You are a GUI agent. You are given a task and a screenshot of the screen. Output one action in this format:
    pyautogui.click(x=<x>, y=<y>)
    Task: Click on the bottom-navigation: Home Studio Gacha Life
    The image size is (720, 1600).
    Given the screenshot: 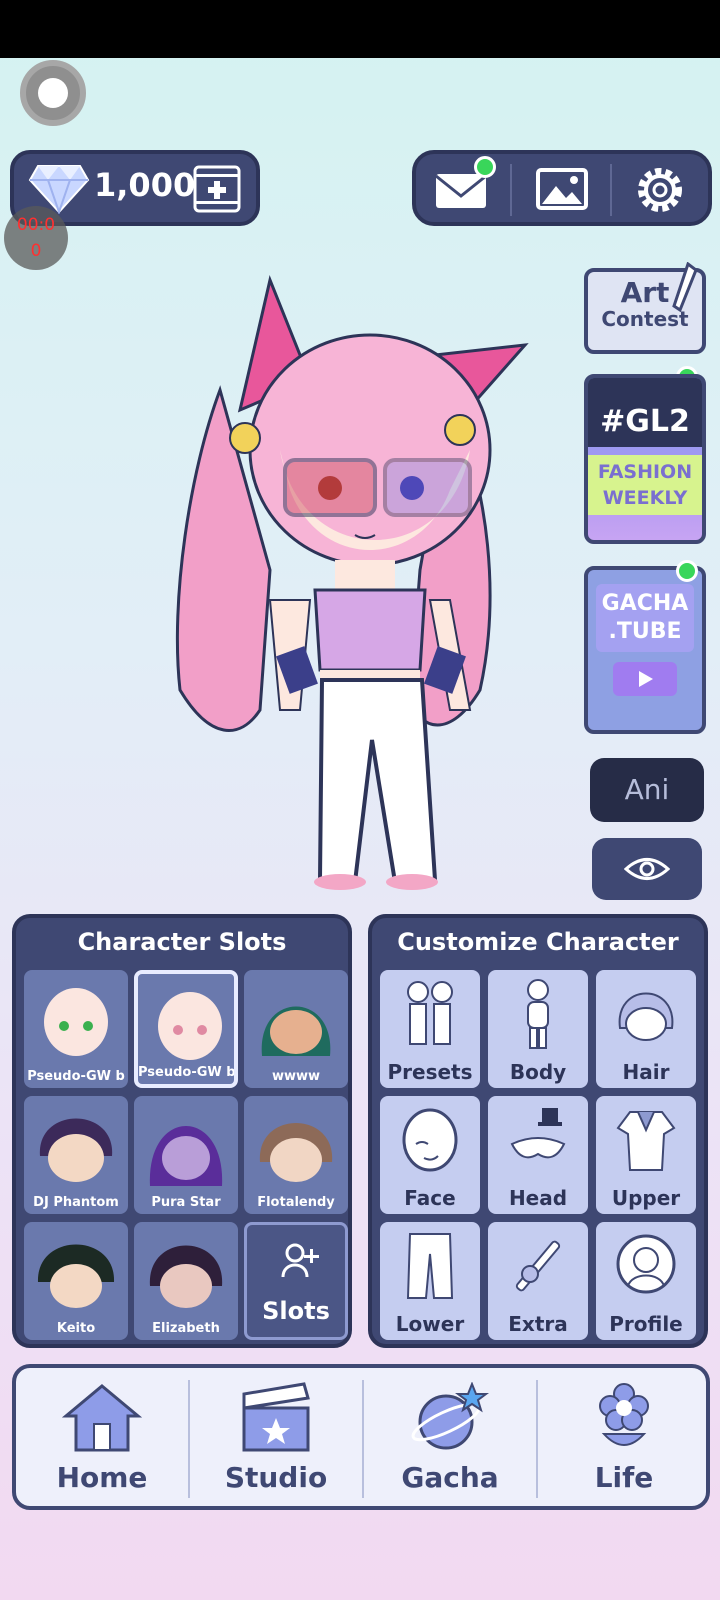 What is the action you would take?
    pyautogui.click(x=361, y=1437)
    